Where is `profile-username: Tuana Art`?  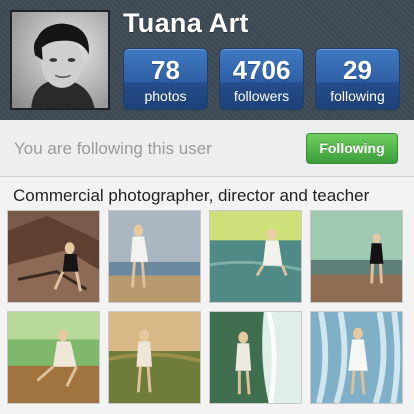 profile-username: Tuana Art is located at coordinates (186, 23).